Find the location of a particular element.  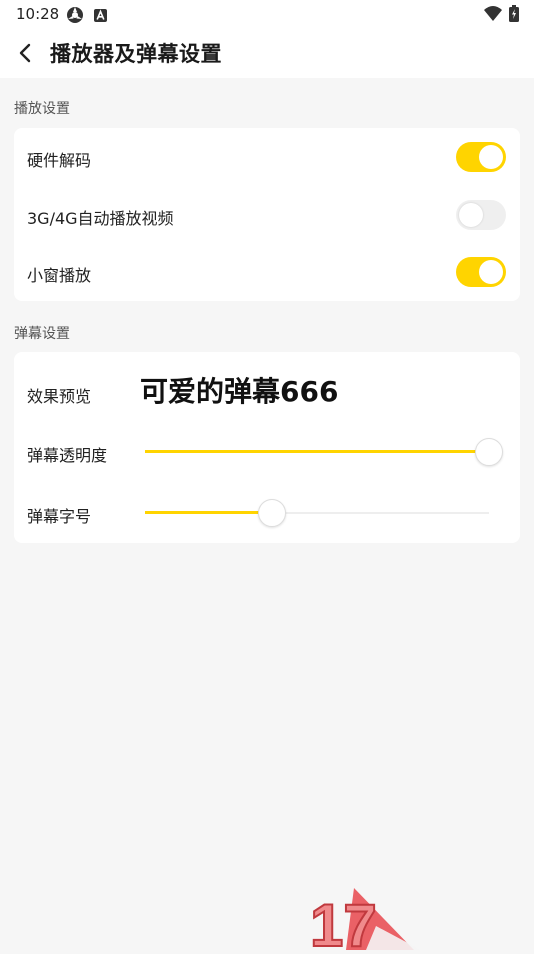

status-time: 10:28 is located at coordinates (38, 14).